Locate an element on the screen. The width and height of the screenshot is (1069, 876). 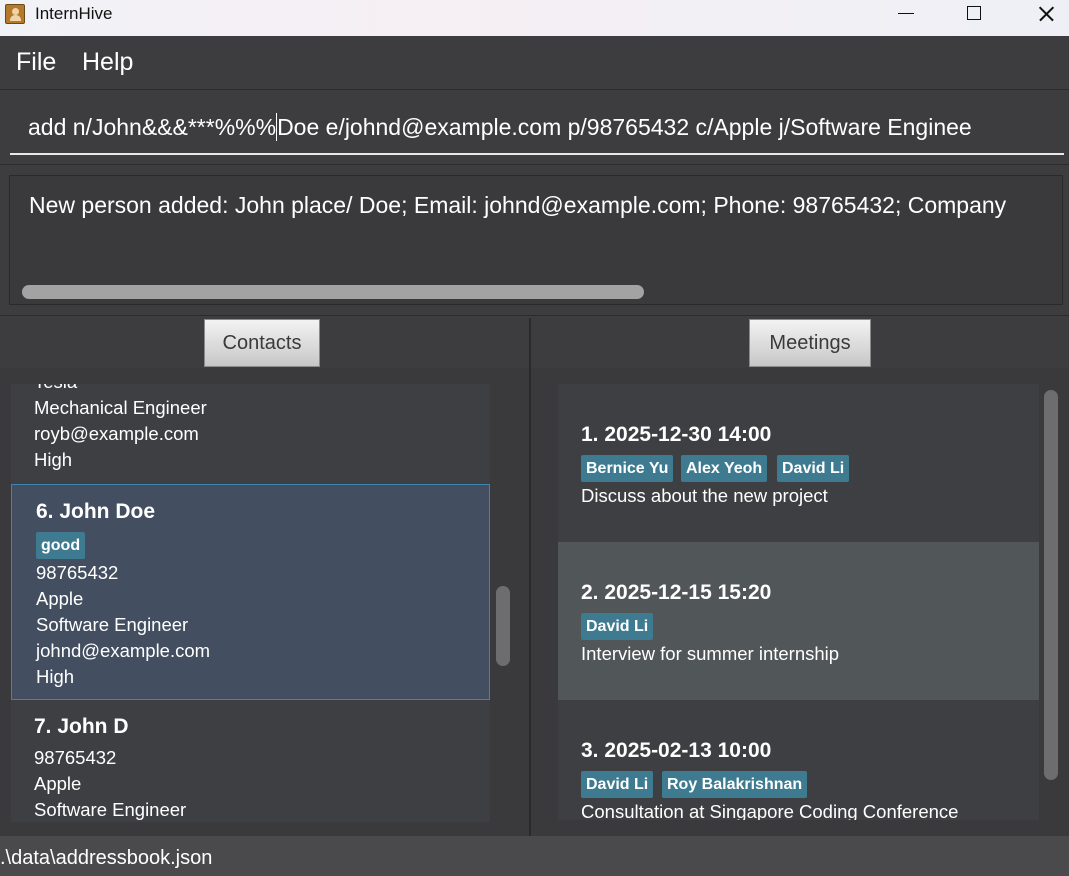
meetings-scrollbar is located at coordinates (1051, 585).